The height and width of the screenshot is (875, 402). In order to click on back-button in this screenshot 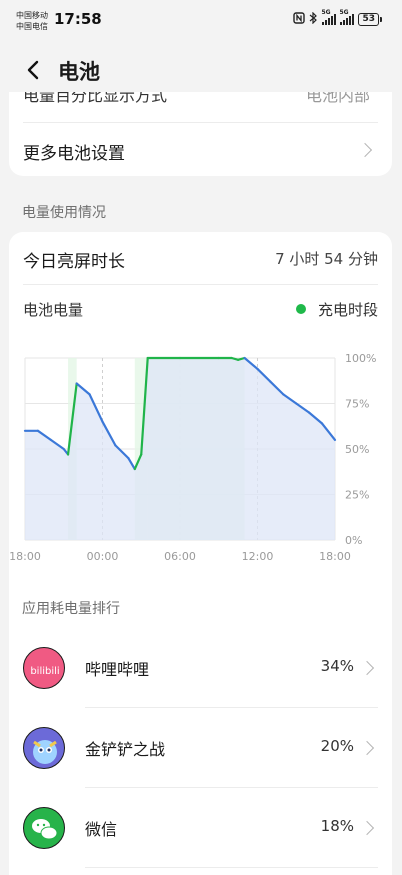, I will do `click(34, 70)`.